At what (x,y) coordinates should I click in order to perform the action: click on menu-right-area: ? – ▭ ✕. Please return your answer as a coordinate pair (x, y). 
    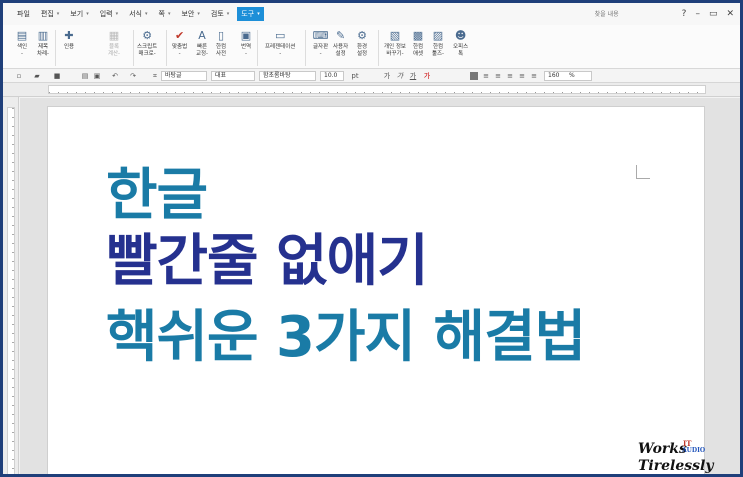
    Looking at the image, I should click on (664, 14).